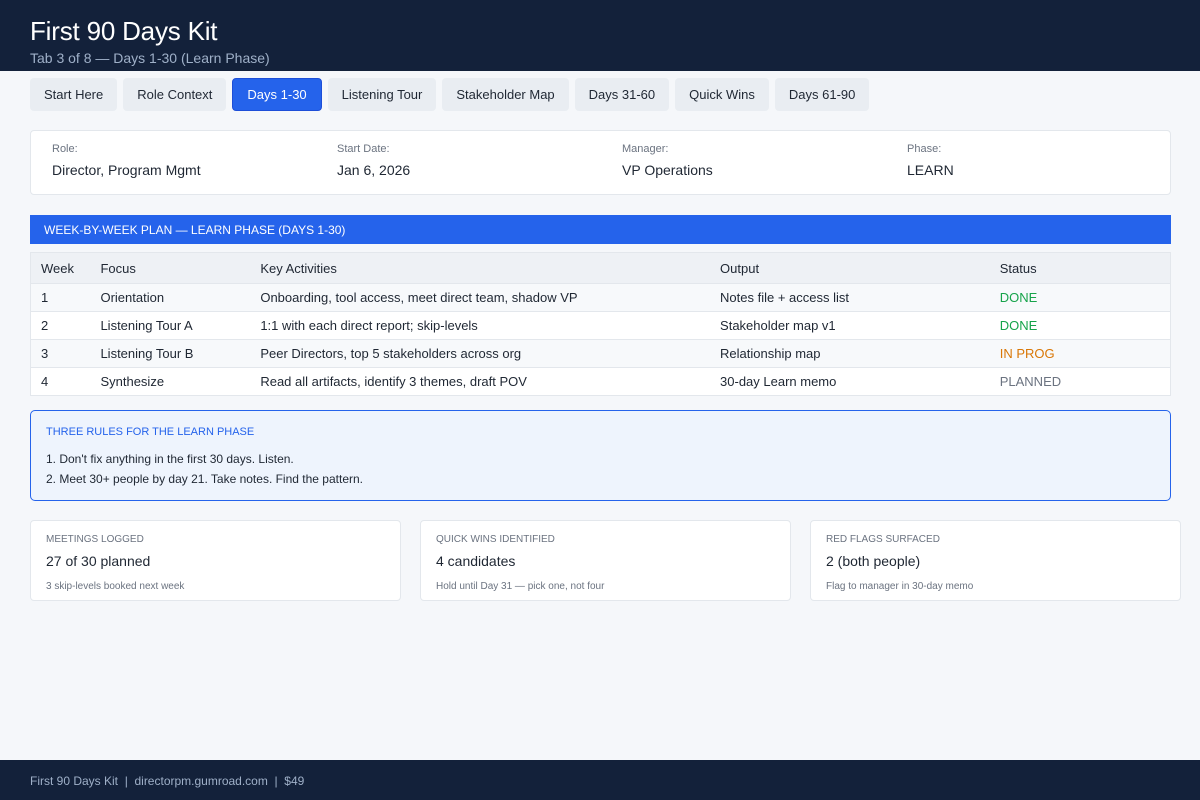  Describe the element at coordinates (822, 94) in the screenshot. I see `tab-days-61-90: Days 61-90` at that location.